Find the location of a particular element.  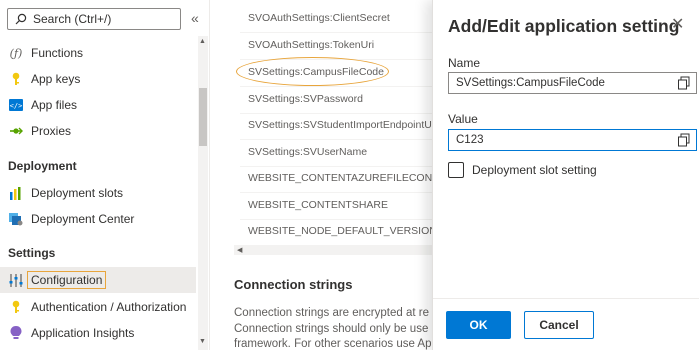

collapse-icon: « is located at coordinates (195, 18).